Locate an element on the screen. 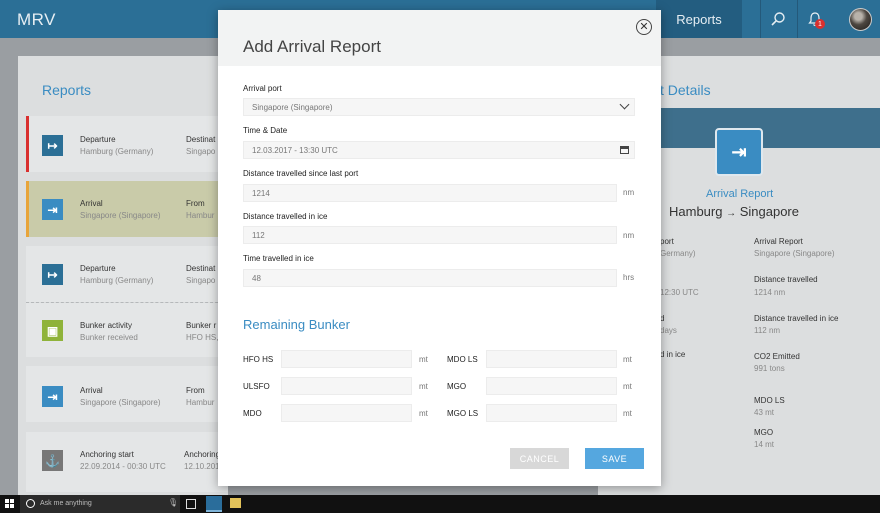 This screenshot has width=880, height=513. user-menu is located at coordinates (860, 19).